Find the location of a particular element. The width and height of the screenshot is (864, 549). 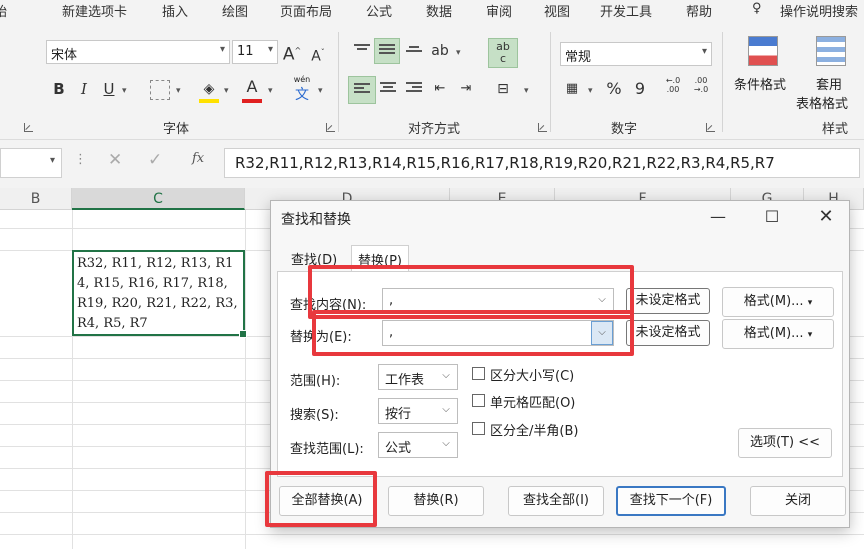

number-format-combo: 常规 ▾ is located at coordinates (636, 54).